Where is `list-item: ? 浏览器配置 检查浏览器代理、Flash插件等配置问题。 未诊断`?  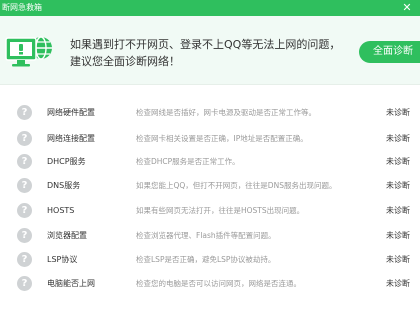
list-item: ? 浏览器配置 检查浏览器代理、Flash插件等配置问题。 未诊断 is located at coordinates (210, 236).